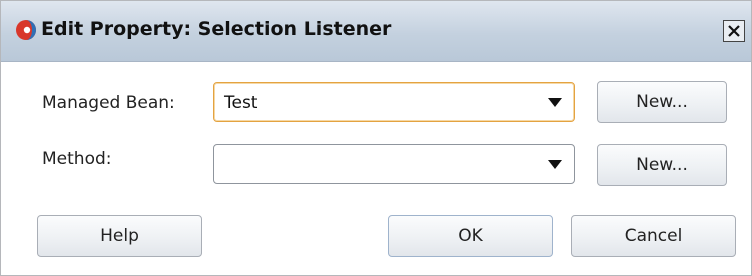  I want to click on close-button, so click(734, 31).